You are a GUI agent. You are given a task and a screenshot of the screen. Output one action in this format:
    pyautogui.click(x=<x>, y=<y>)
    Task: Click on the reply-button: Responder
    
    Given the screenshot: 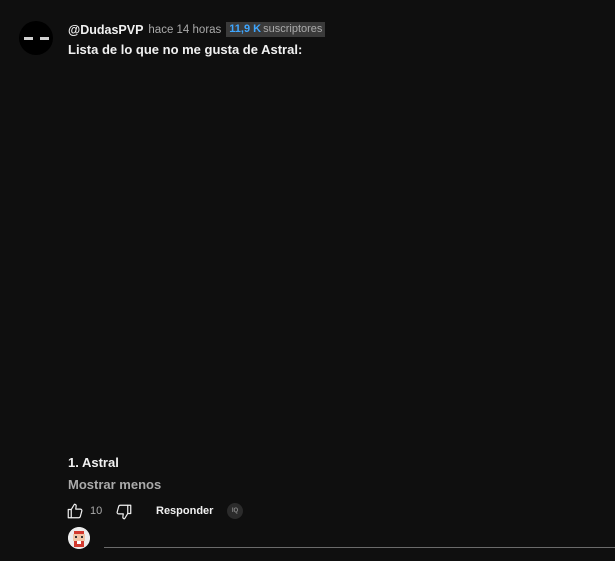 What is the action you would take?
    pyautogui.click(x=184, y=511)
    